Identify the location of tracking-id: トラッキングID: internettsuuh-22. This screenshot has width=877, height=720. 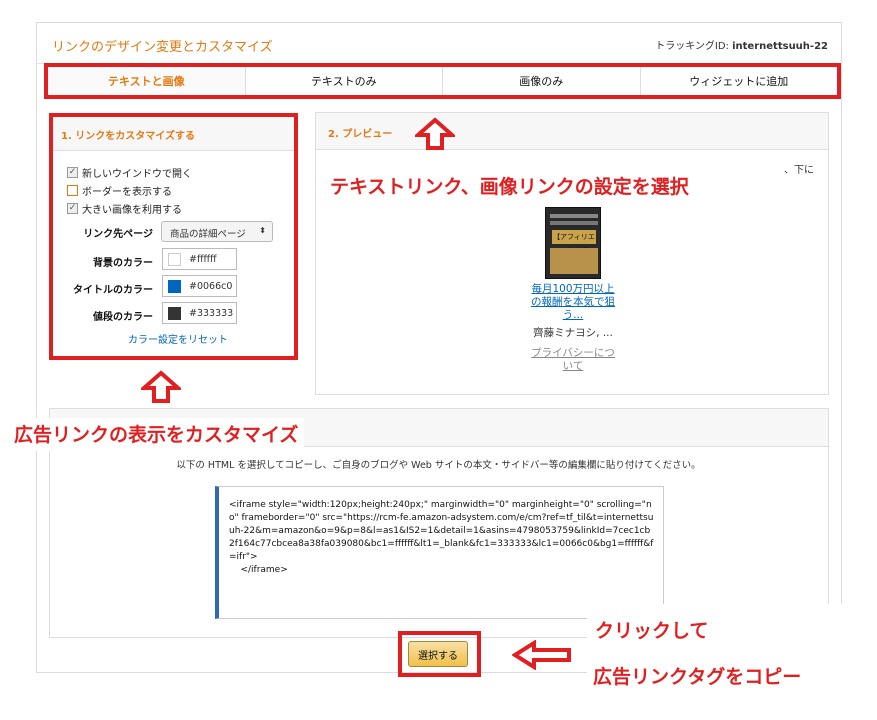
(741, 44).